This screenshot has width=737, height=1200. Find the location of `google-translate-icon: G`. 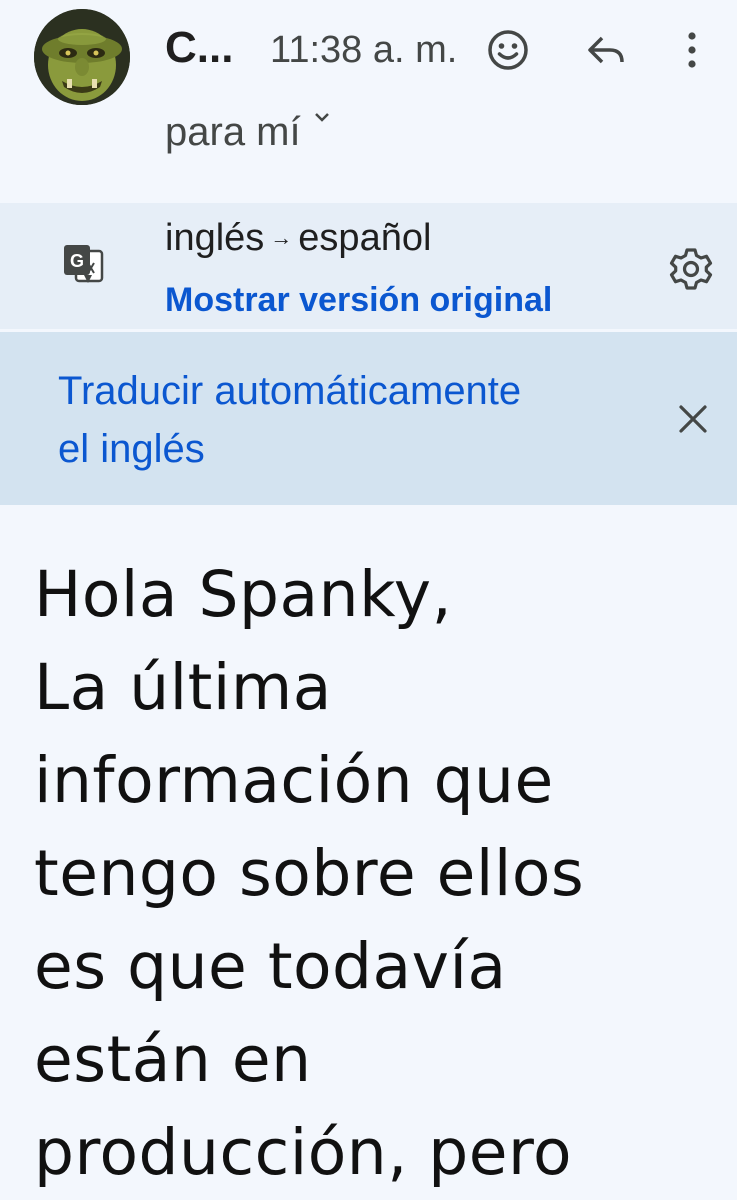

google-translate-icon: G is located at coordinates (83, 265).